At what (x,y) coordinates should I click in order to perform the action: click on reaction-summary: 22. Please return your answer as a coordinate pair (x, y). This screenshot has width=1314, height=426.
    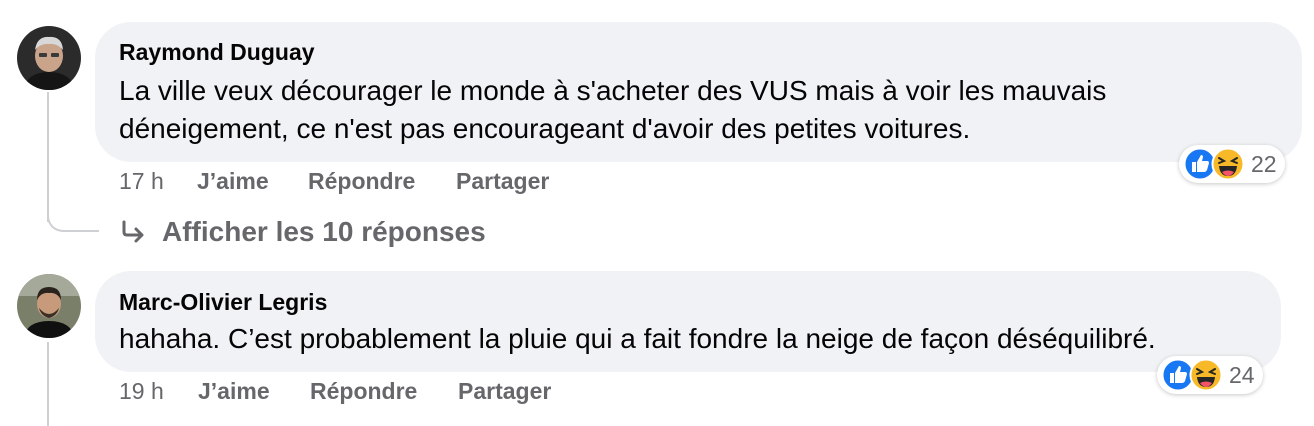
    Looking at the image, I should click on (1232, 164).